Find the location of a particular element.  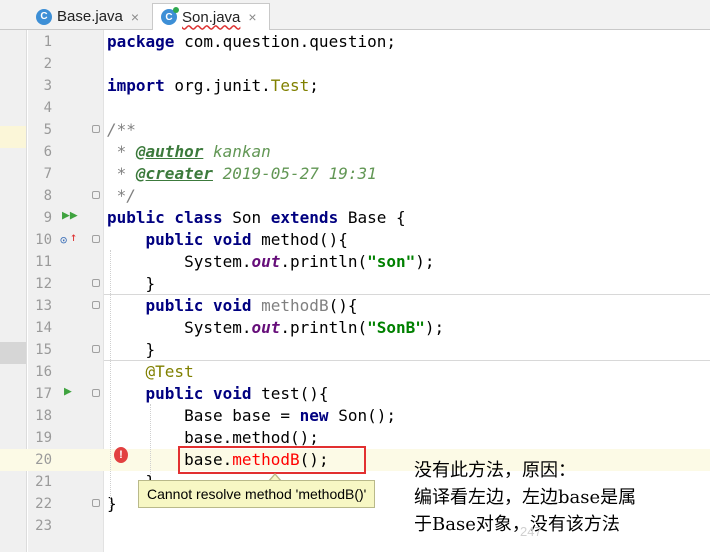

editor-tab-bar: C Base.java × C Son.java × is located at coordinates (355, 15).